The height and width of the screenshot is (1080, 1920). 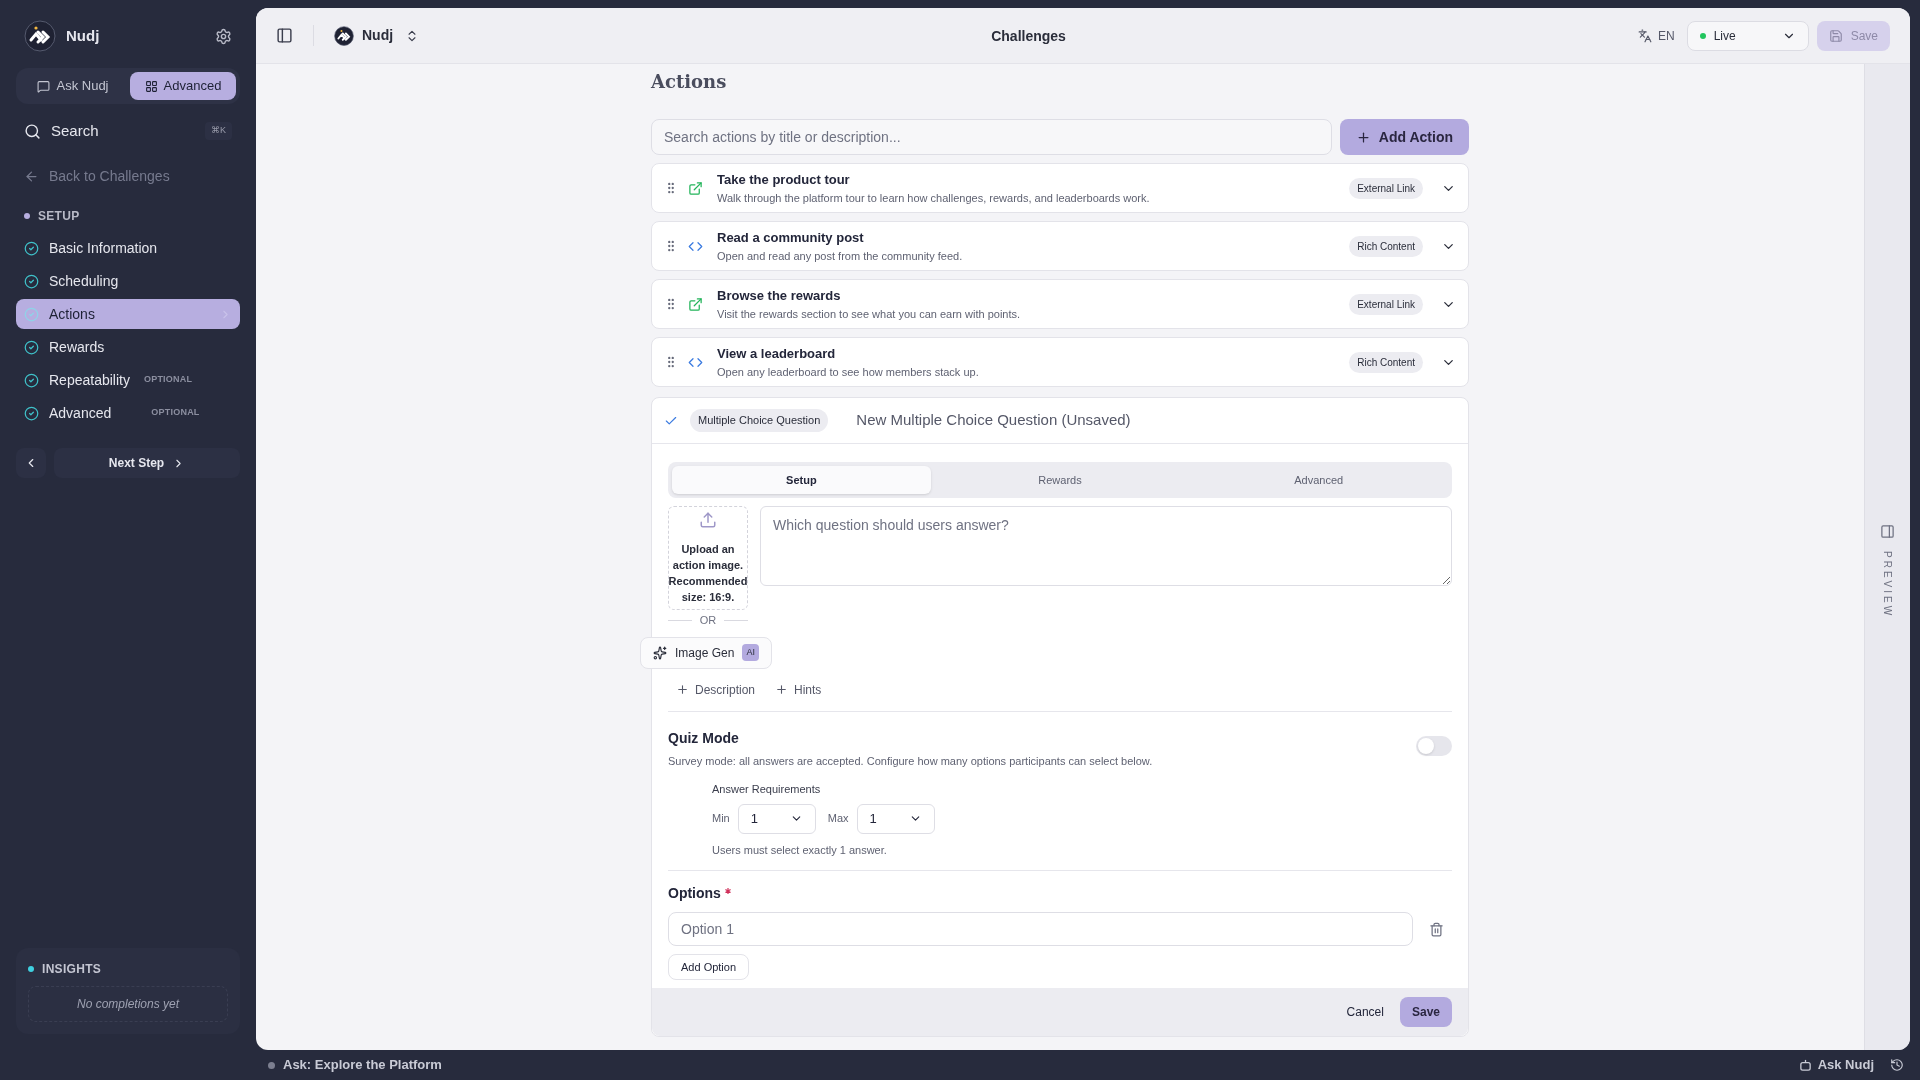 What do you see at coordinates (72, 314) in the screenshot?
I see `step-label: Actions` at bounding box center [72, 314].